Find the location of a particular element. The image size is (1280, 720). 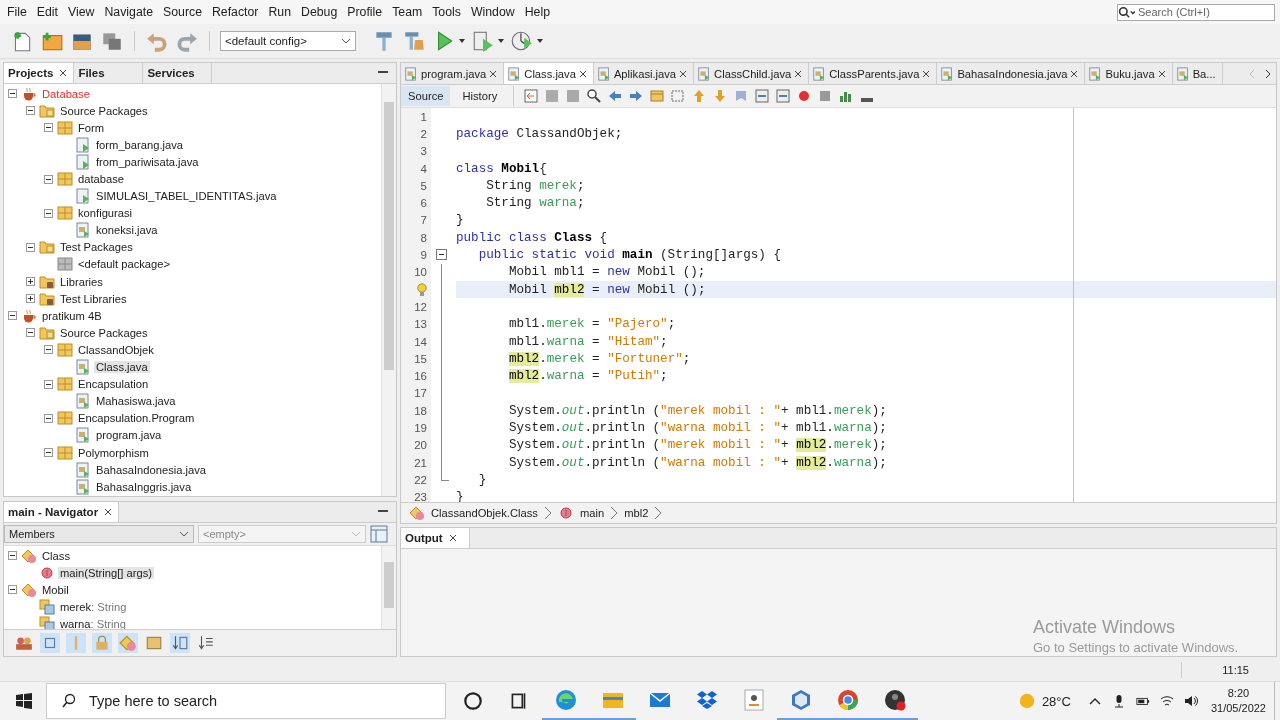

menu-item: Profile is located at coordinates (365, 12).